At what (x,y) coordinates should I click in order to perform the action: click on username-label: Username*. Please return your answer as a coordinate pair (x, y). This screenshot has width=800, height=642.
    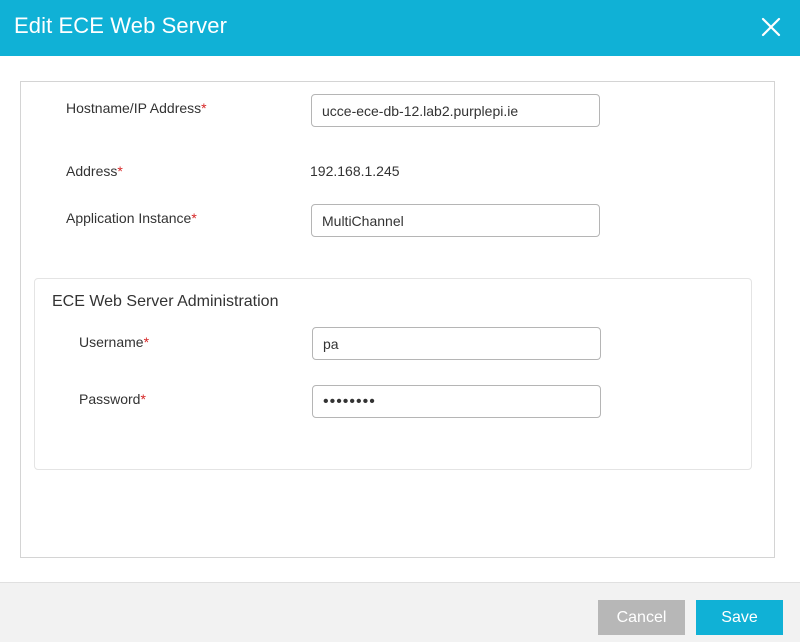
    Looking at the image, I should click on (114, 342).